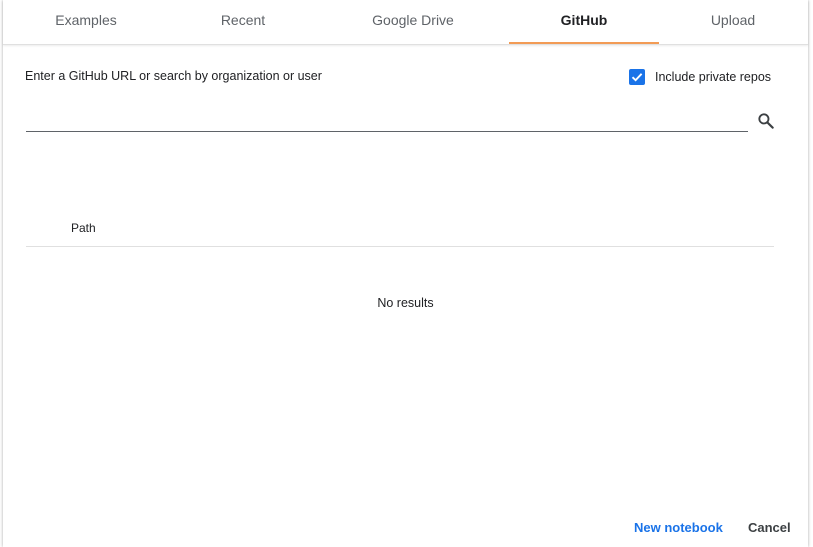 The image size is (813, 547). I want to click on github-search-input, so click(387, 116).